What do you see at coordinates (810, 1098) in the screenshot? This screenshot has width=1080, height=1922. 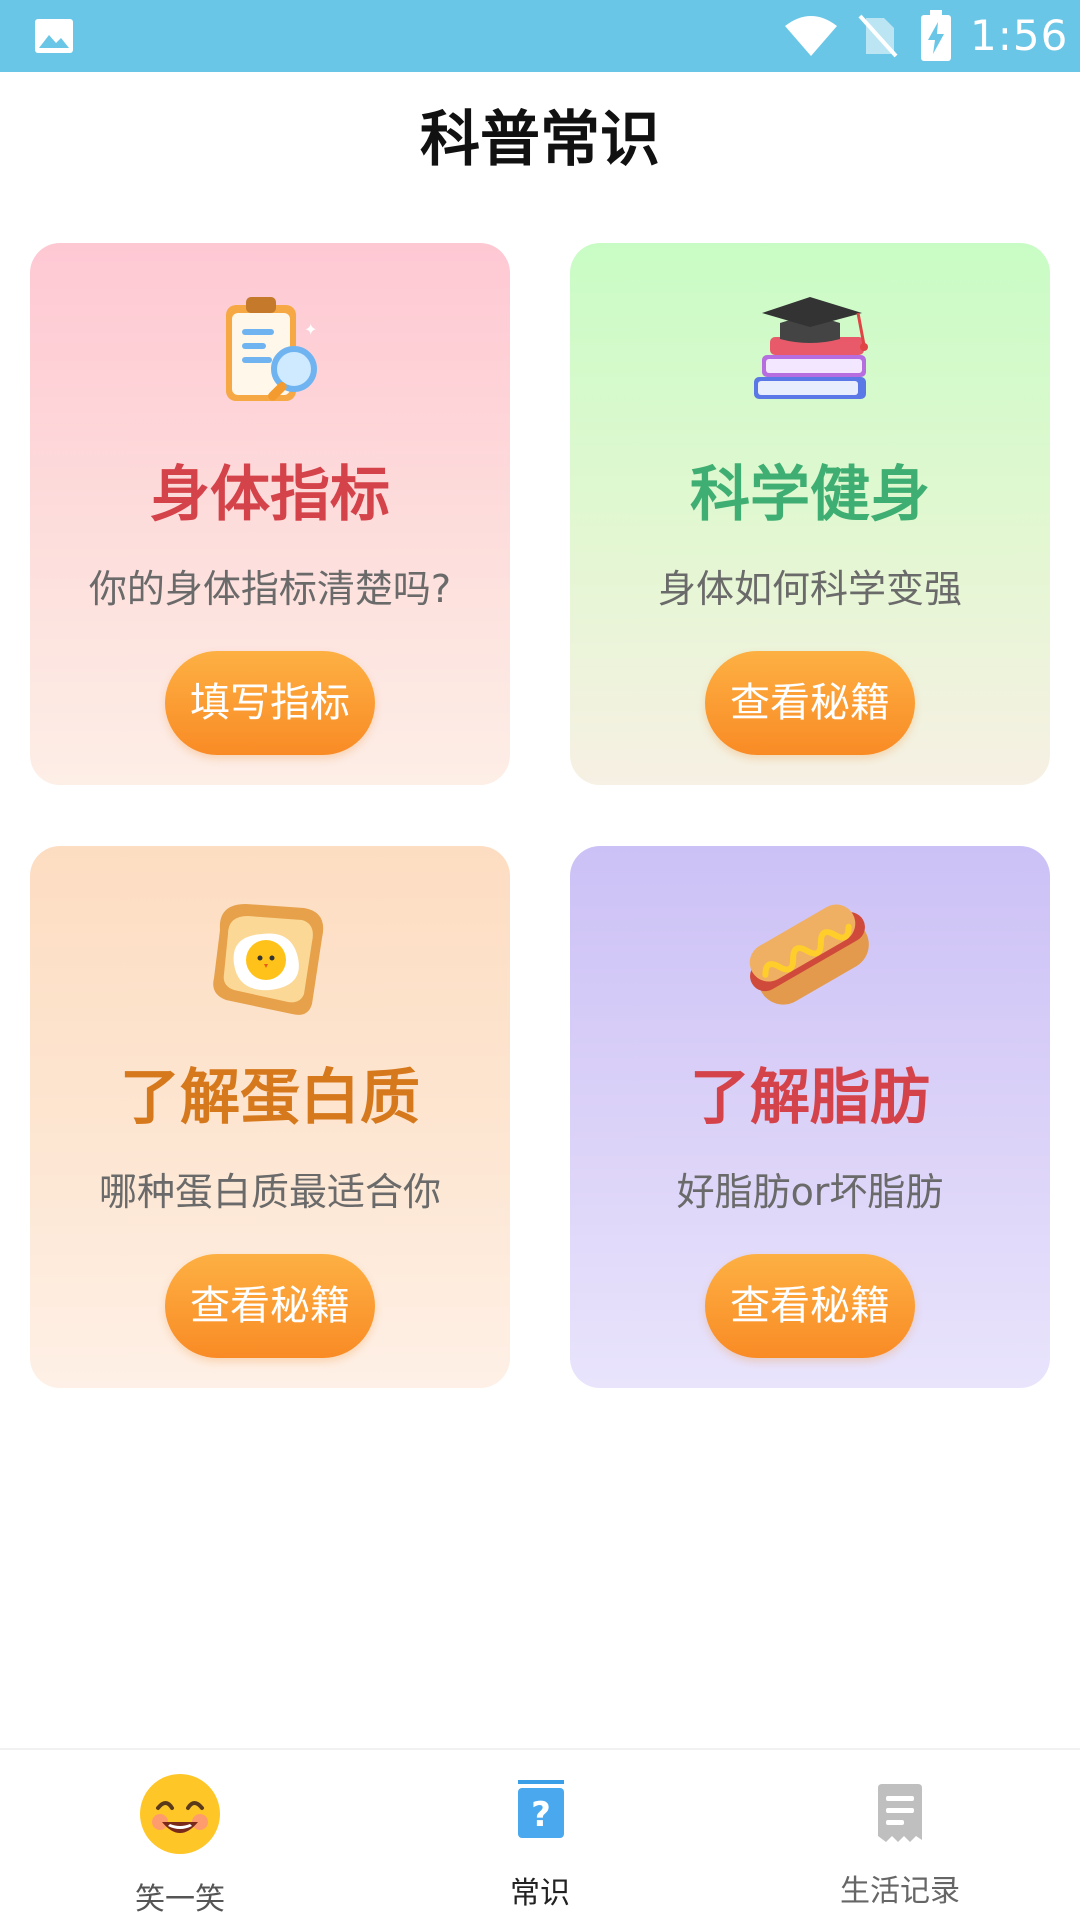 I see `card-title: 了解脂肪` at bounding box center [810, 1098].